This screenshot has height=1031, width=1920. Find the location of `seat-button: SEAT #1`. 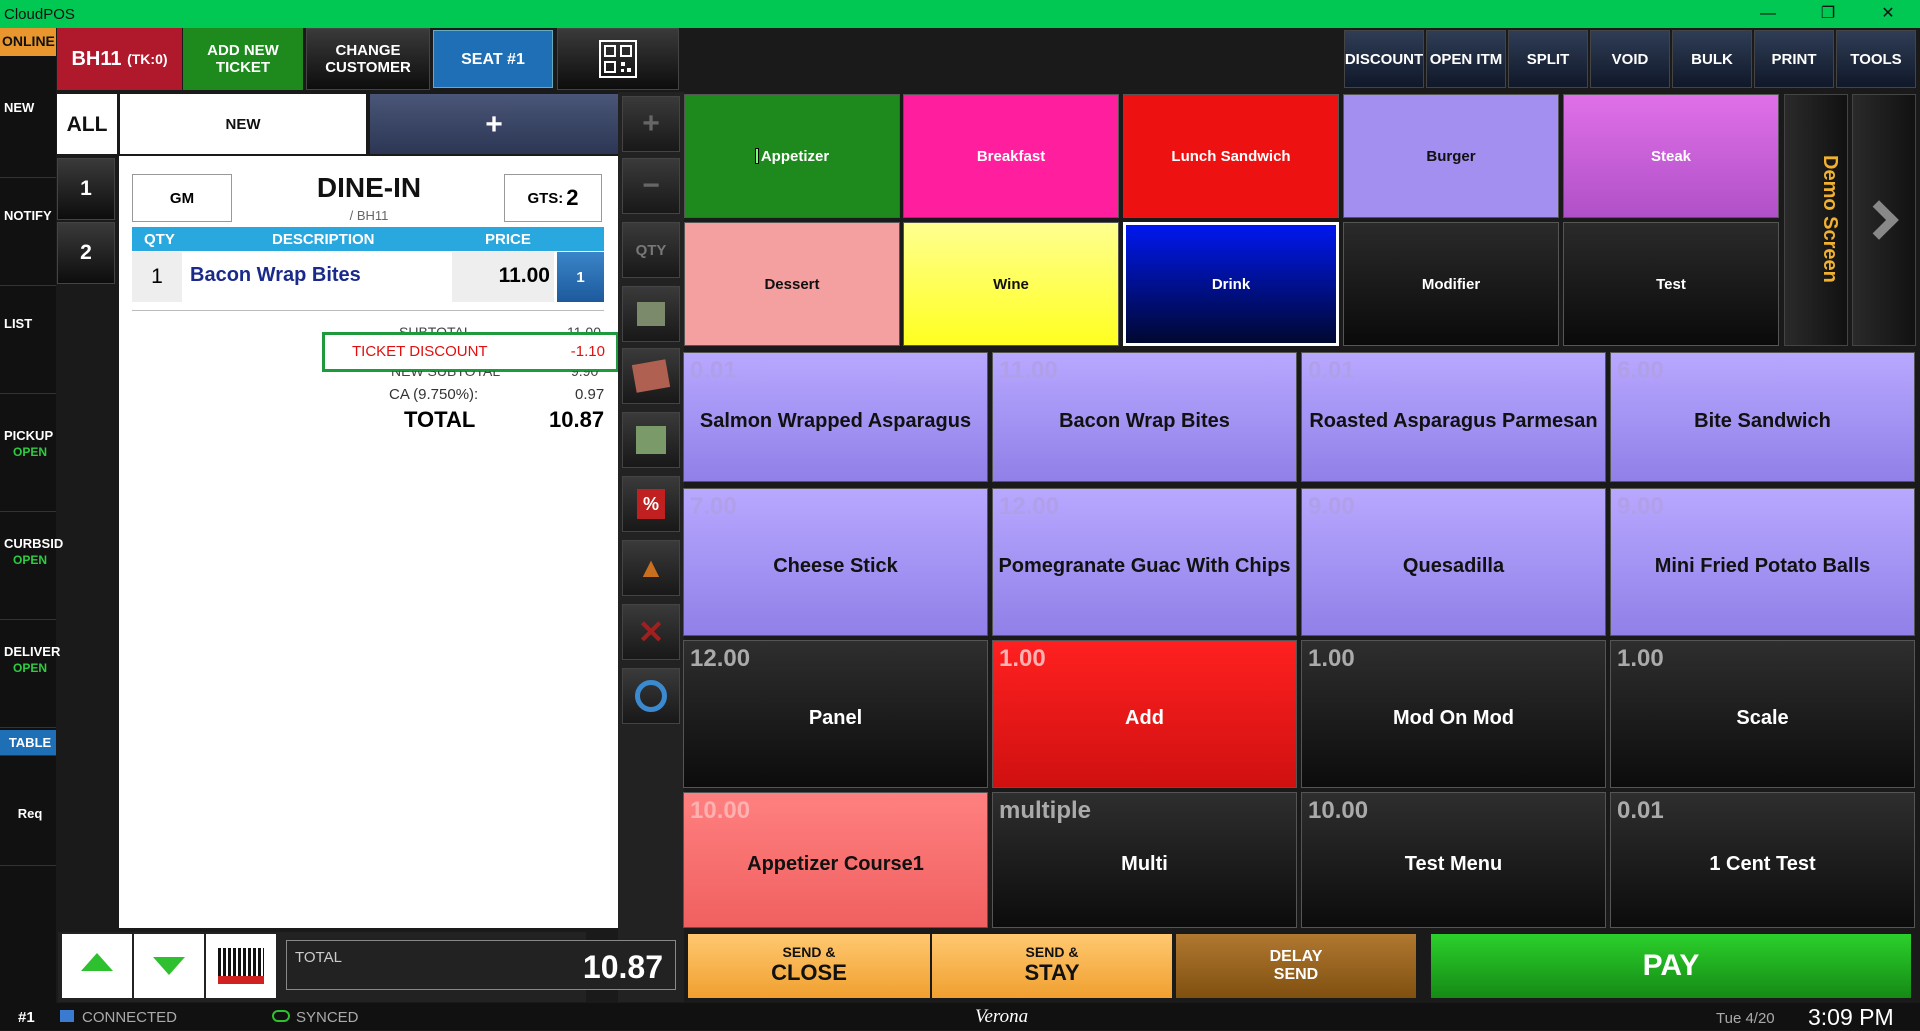

seat-button: SEAT #1 is located at coordinates (493, 59).